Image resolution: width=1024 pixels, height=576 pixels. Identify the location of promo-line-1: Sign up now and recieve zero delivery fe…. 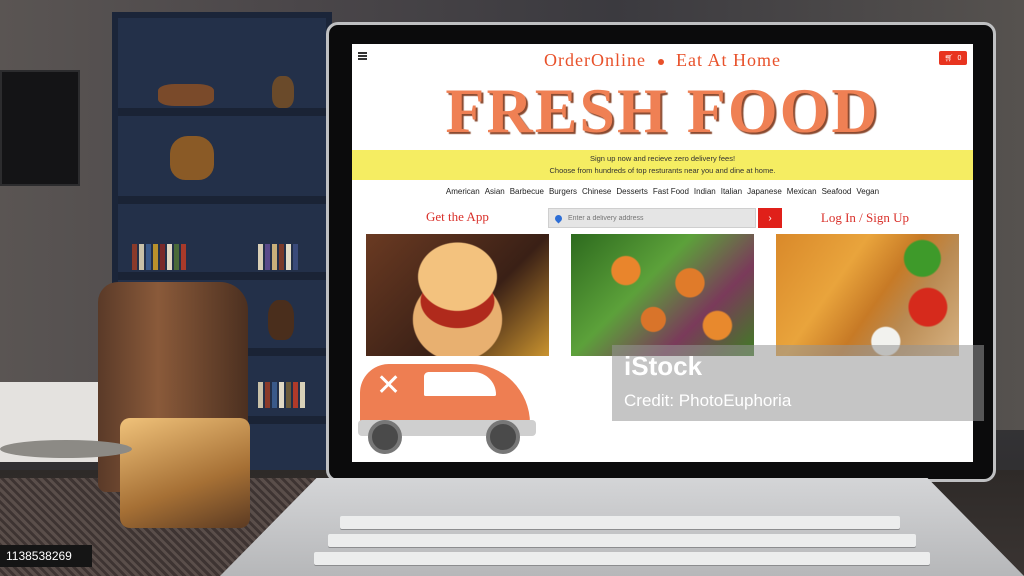
(662, 158).